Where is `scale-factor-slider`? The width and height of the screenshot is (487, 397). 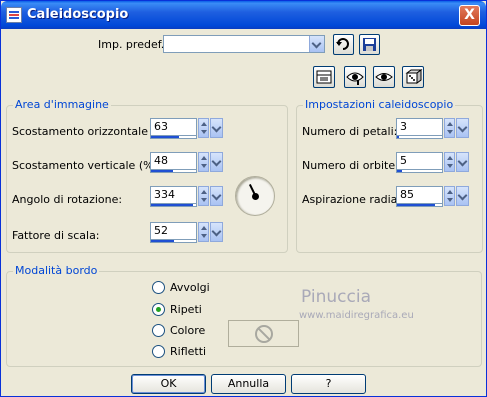
scale-factor-slider is located at coordinates (173, 241).